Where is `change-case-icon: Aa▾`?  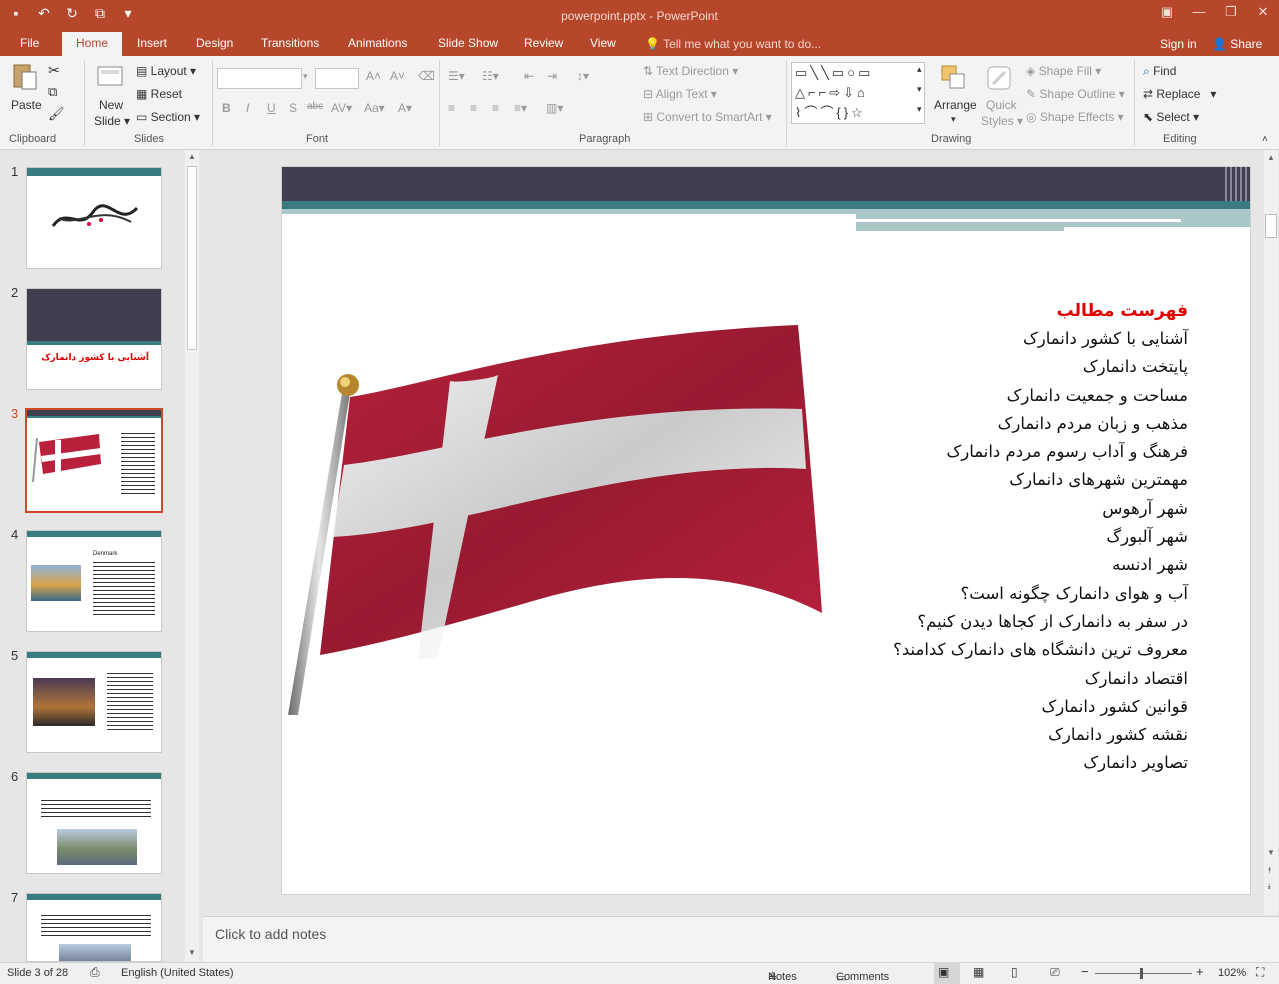
change-case-icon: Aa▾ is located at coordinates (374, 108).